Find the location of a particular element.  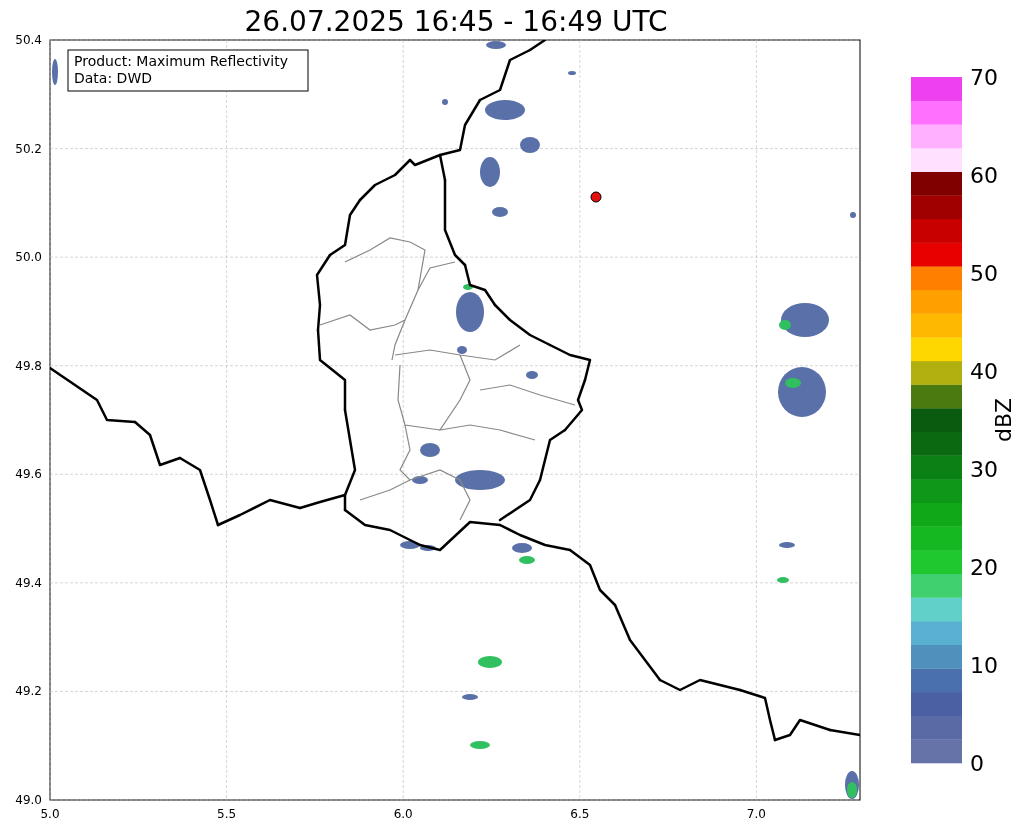

y-tick-label: 50.4 is located at coordinates (28, 40).